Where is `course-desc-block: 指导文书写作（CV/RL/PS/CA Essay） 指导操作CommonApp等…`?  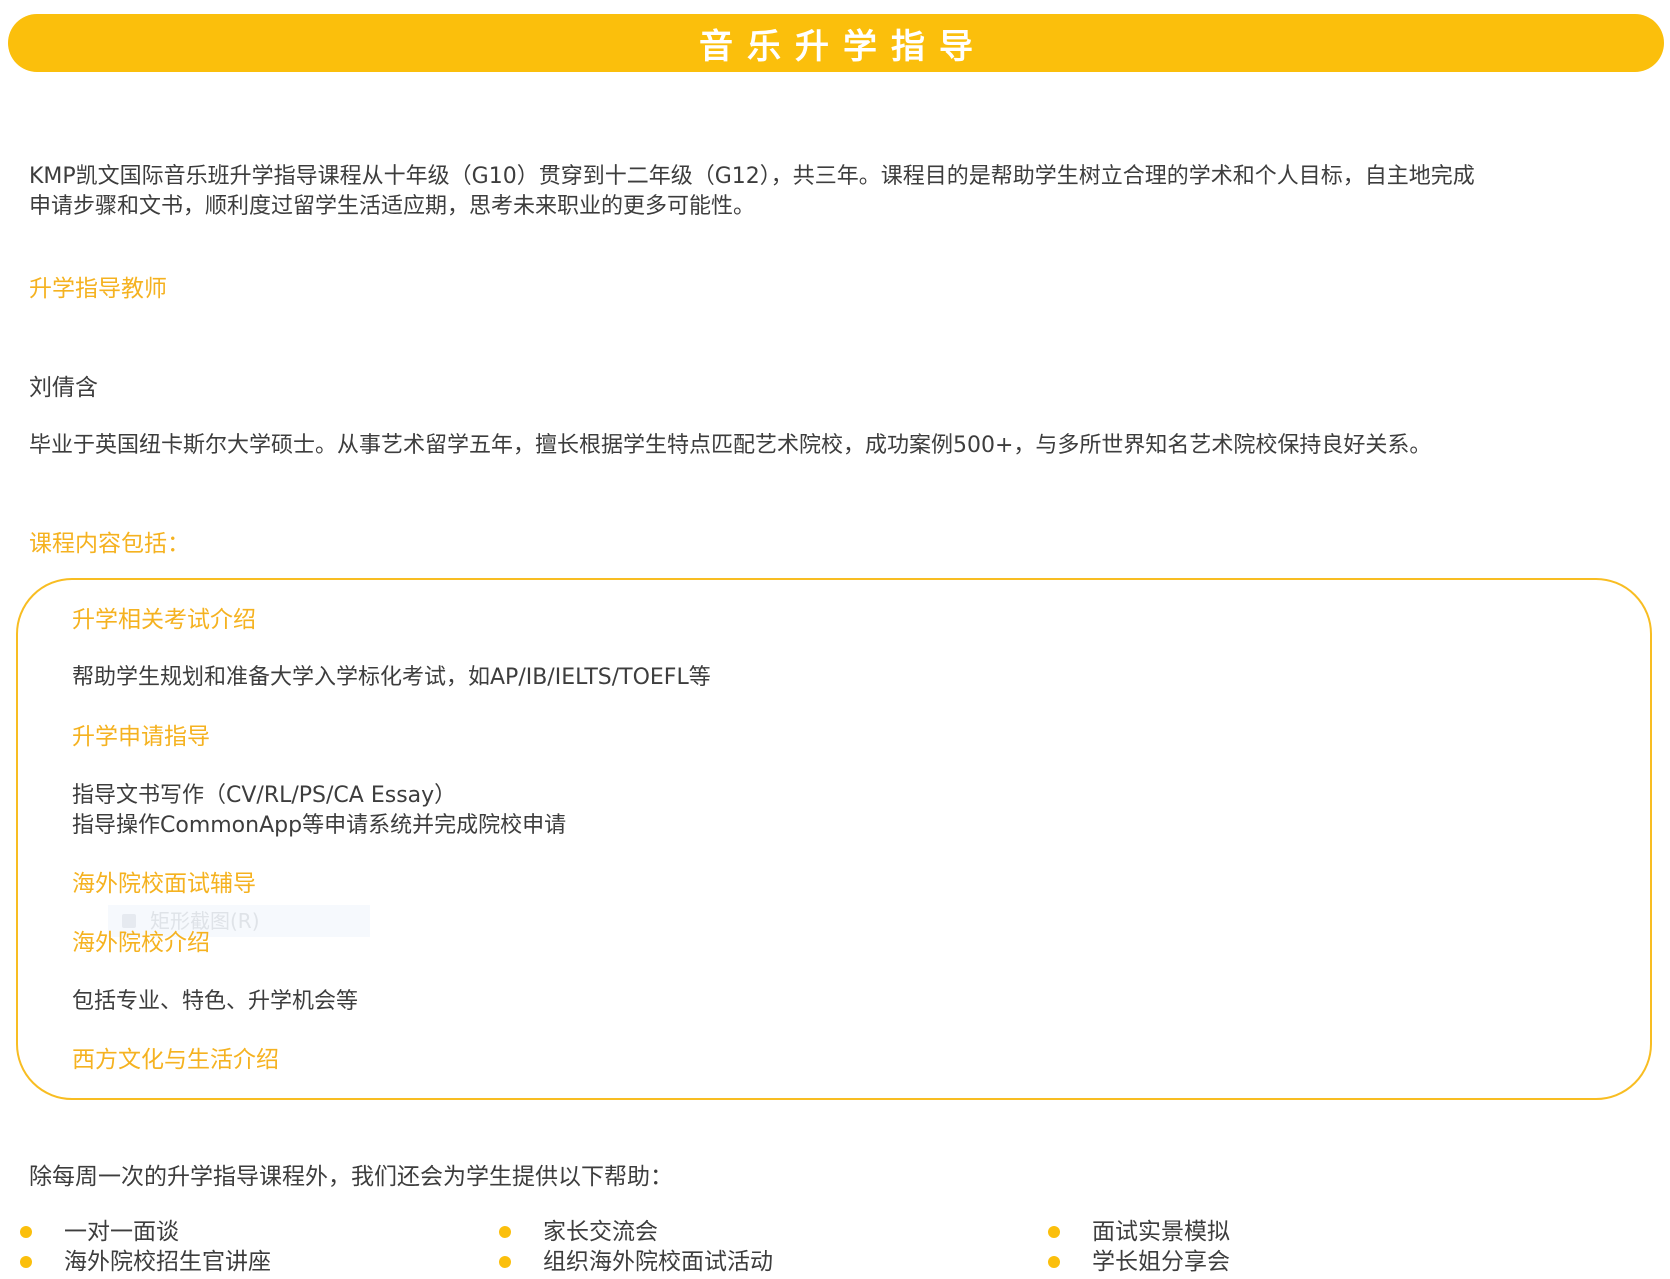 course-desc-block: 指导文书写作（CV/RL/PS/CA Essay） 指导操作CommonApp等… is located at coordinates (319, 811).